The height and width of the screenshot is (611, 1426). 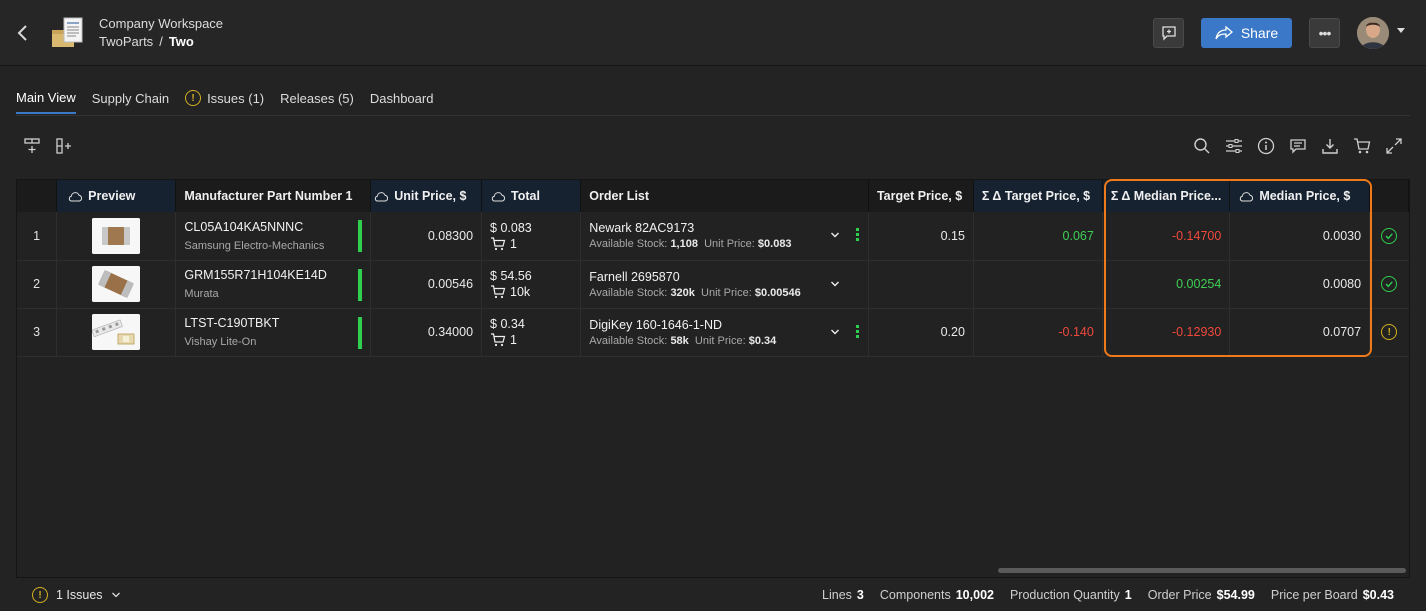 I want to click on stat-label: Order Price, so click(x=1179, y=595).